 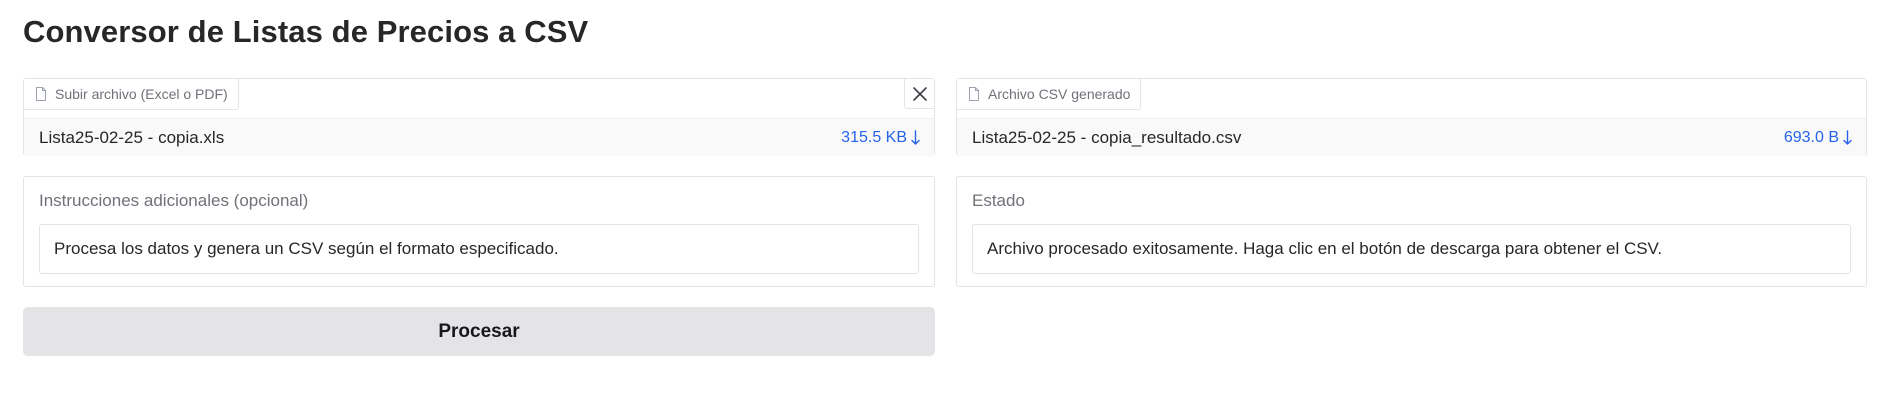 What do you see at coordinates (1107, 137) in the screenshot?
I see `output-file-name: Lista25-02-25 - copia_resultado.csv` at bounding box center [1107, 137].